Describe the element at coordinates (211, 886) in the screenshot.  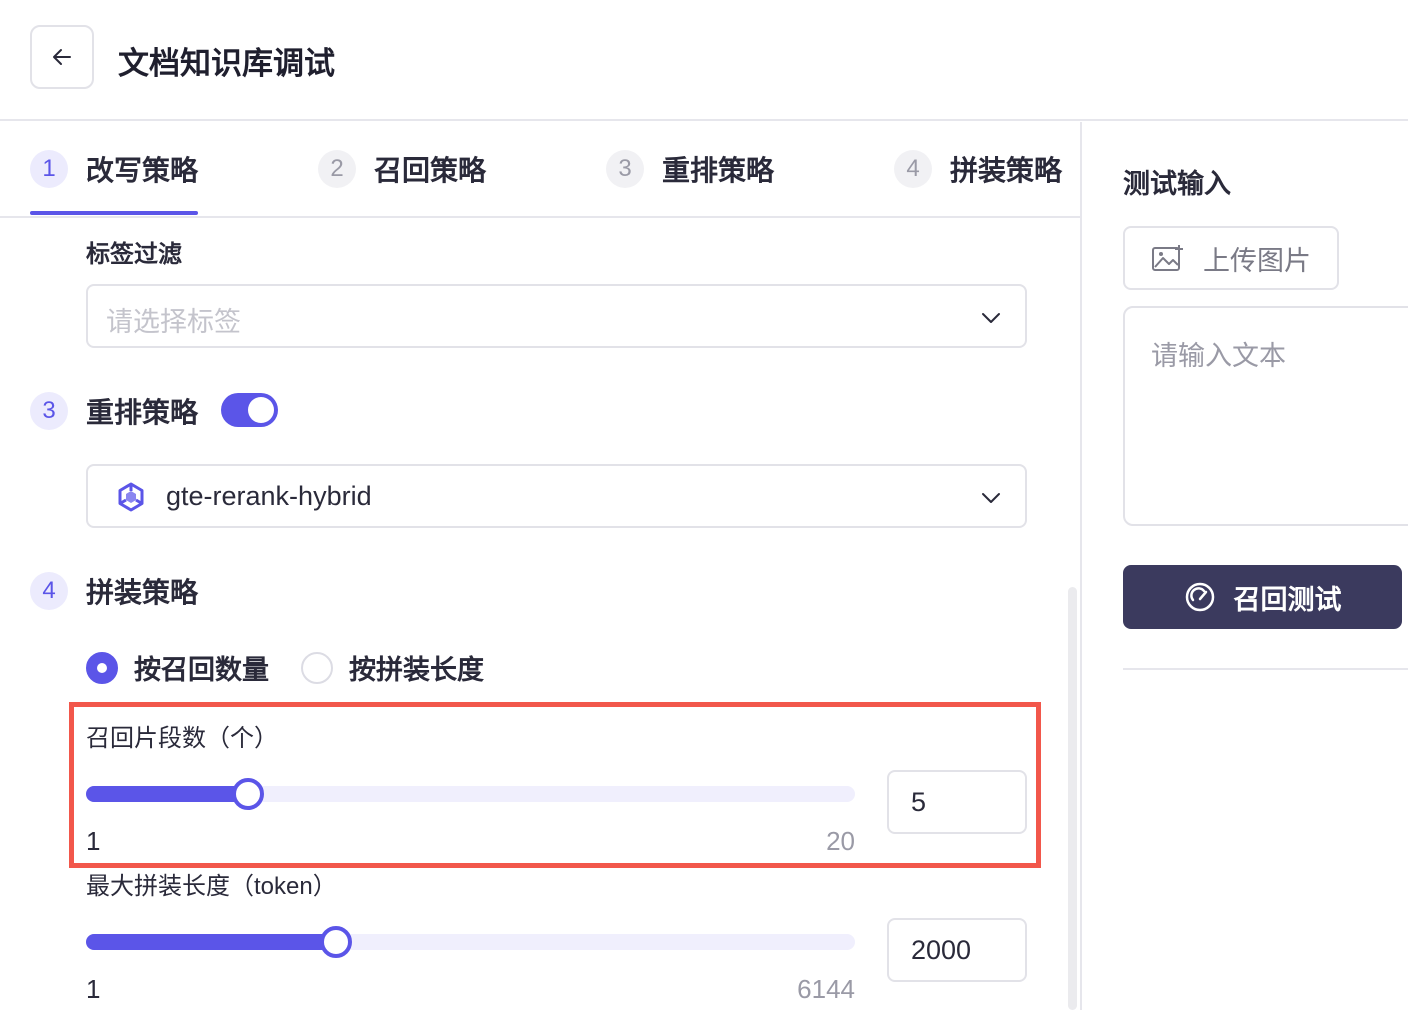
I see `max-length-label: 最大拼装长度（token）` at that location.